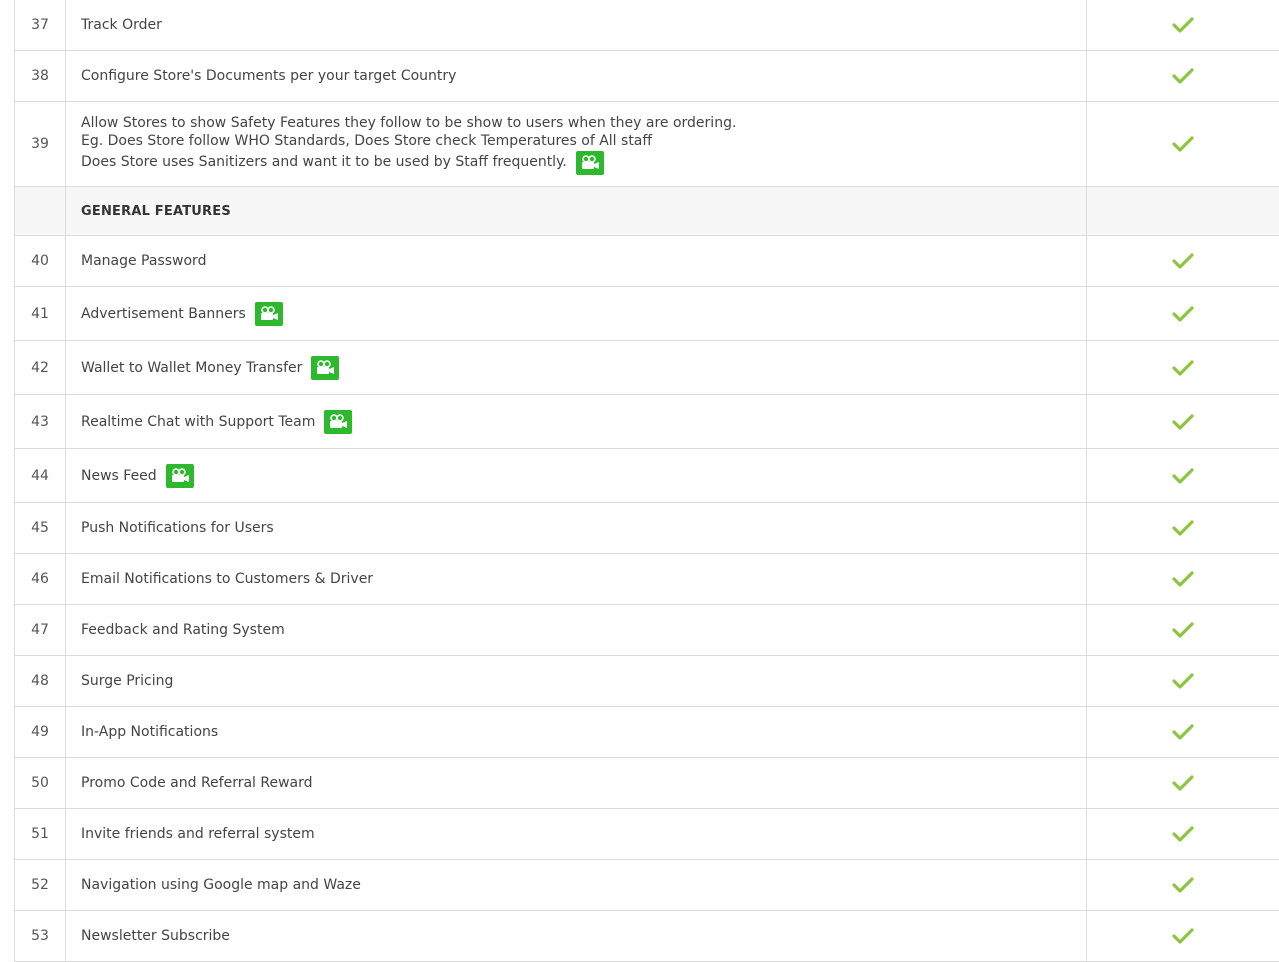  Describe the element at coordinates (40, 579) in the screenshot. I see `row-number: 46` at that location.